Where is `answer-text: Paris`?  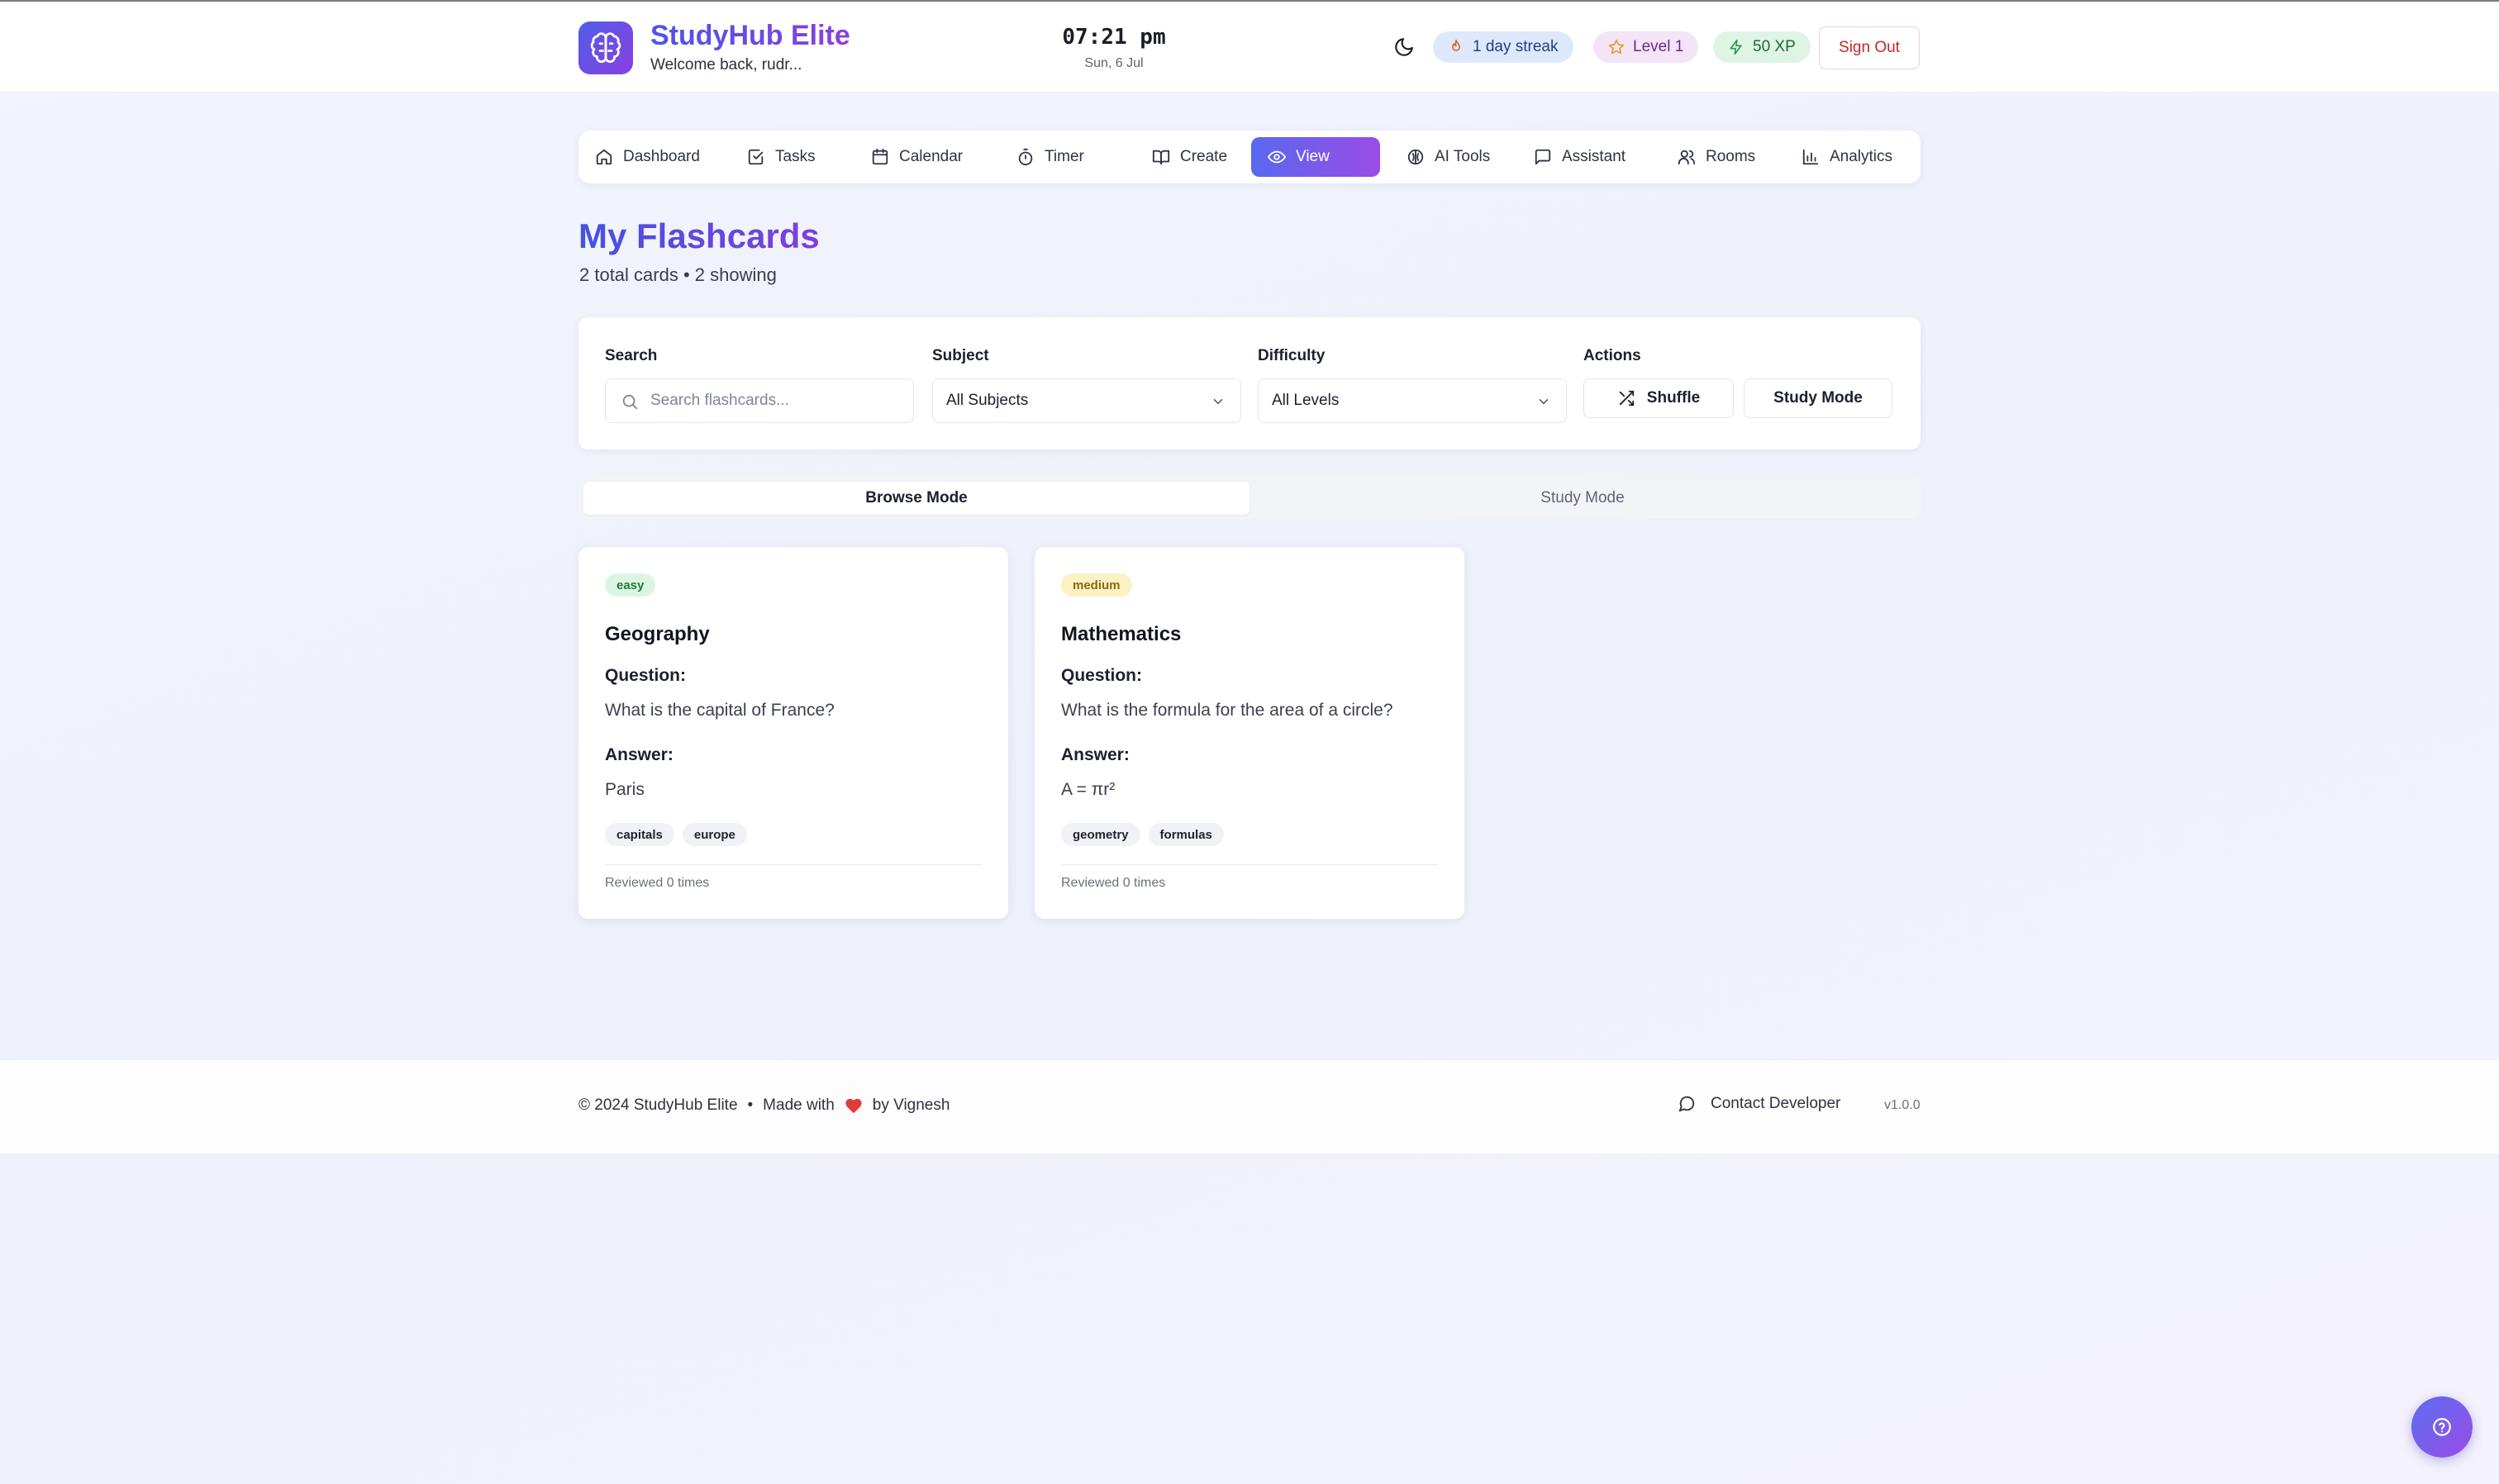 answer-text: Paris is located at coordinates (625, 789).